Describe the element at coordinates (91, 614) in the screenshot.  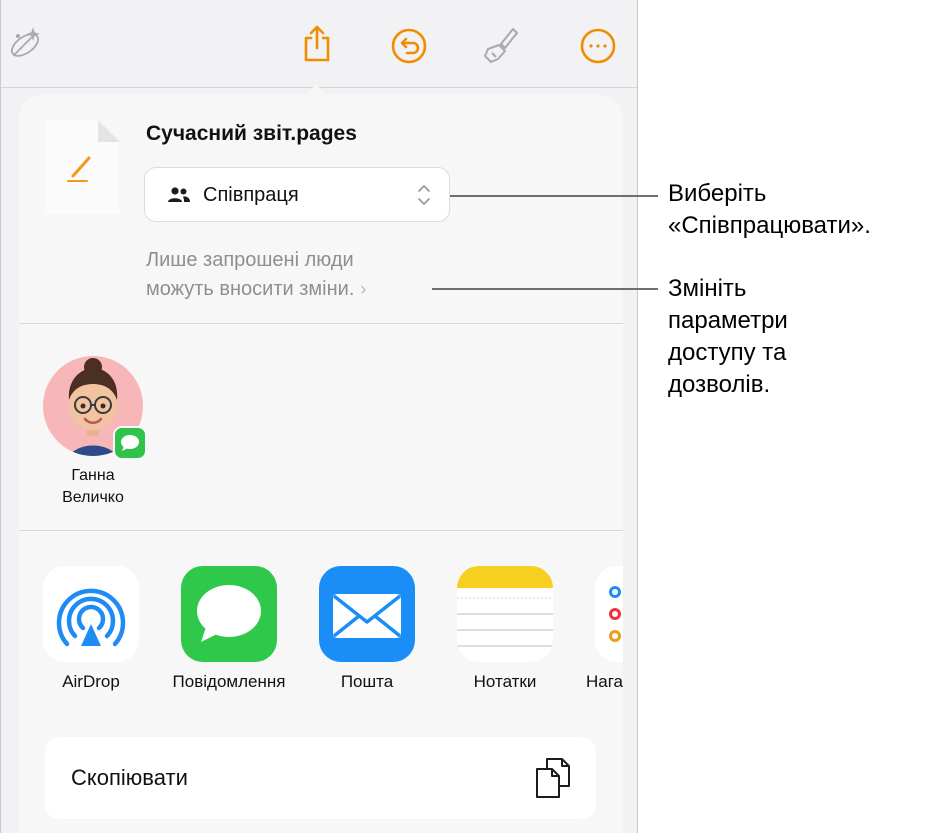
I see `airdrop-app-icon` at that location.